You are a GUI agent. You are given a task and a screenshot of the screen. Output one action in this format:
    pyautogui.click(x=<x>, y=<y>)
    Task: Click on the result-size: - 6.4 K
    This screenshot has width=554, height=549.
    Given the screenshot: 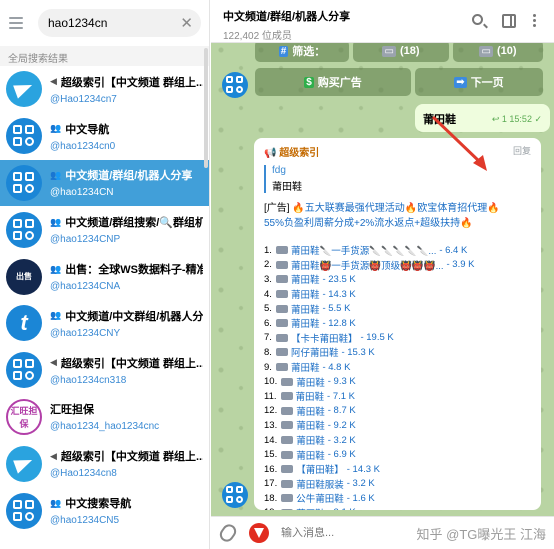 What is the action you would take?
    pyautogui.click(x=453, y=250)
    